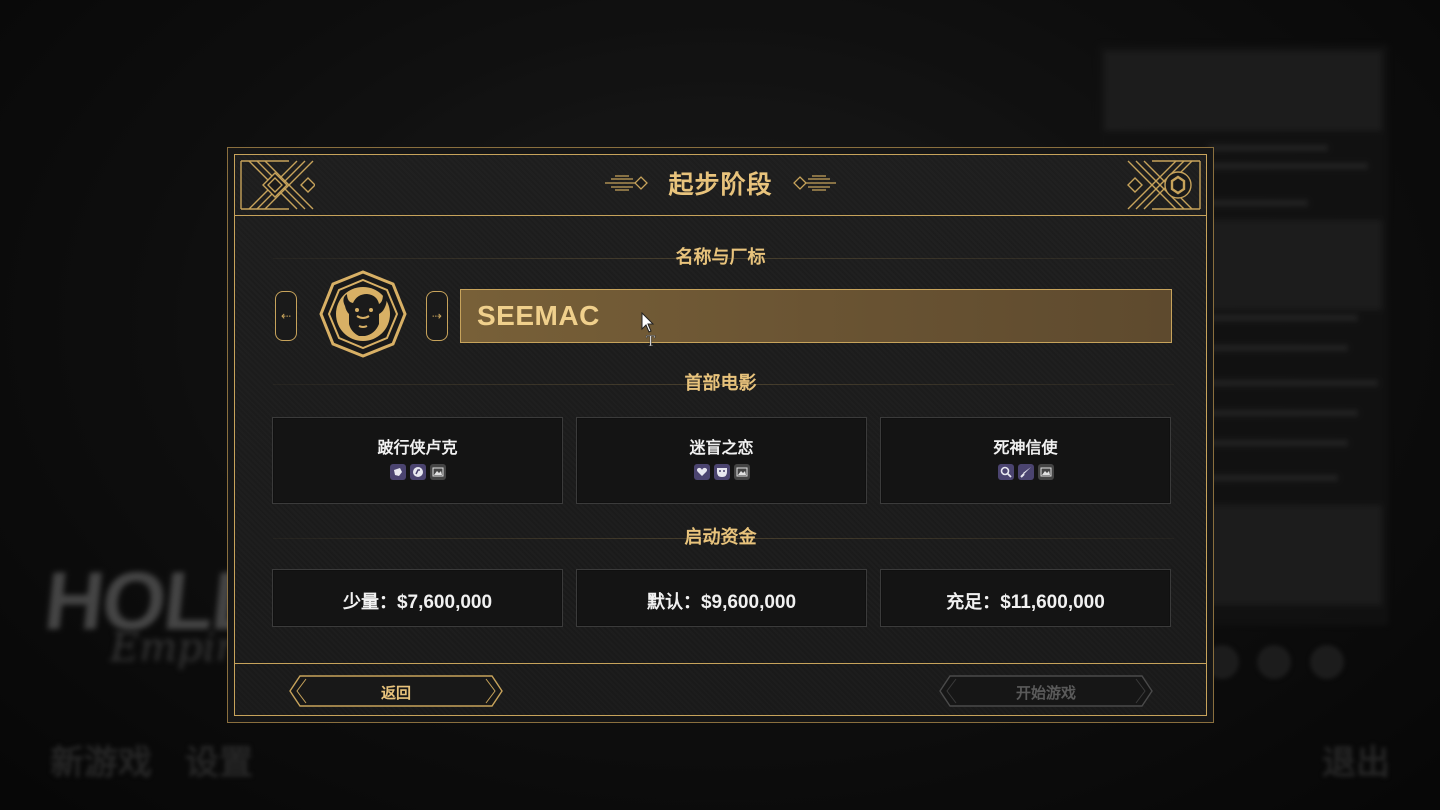 The height and width of the screenshot is (810, 1440). I want to click on movie-option-1: 迷盲之恋, so click(721, 460).